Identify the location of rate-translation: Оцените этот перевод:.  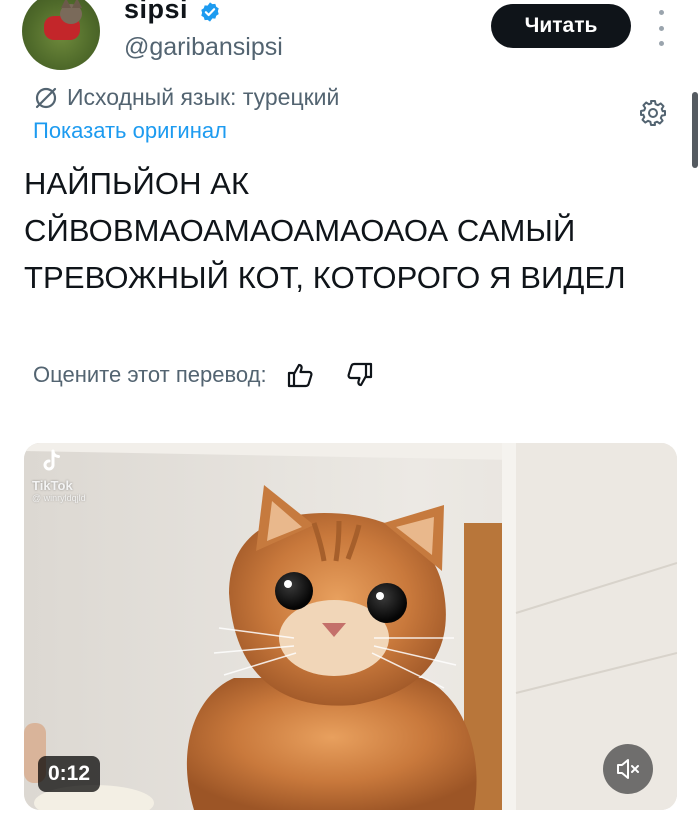
(204, 375).